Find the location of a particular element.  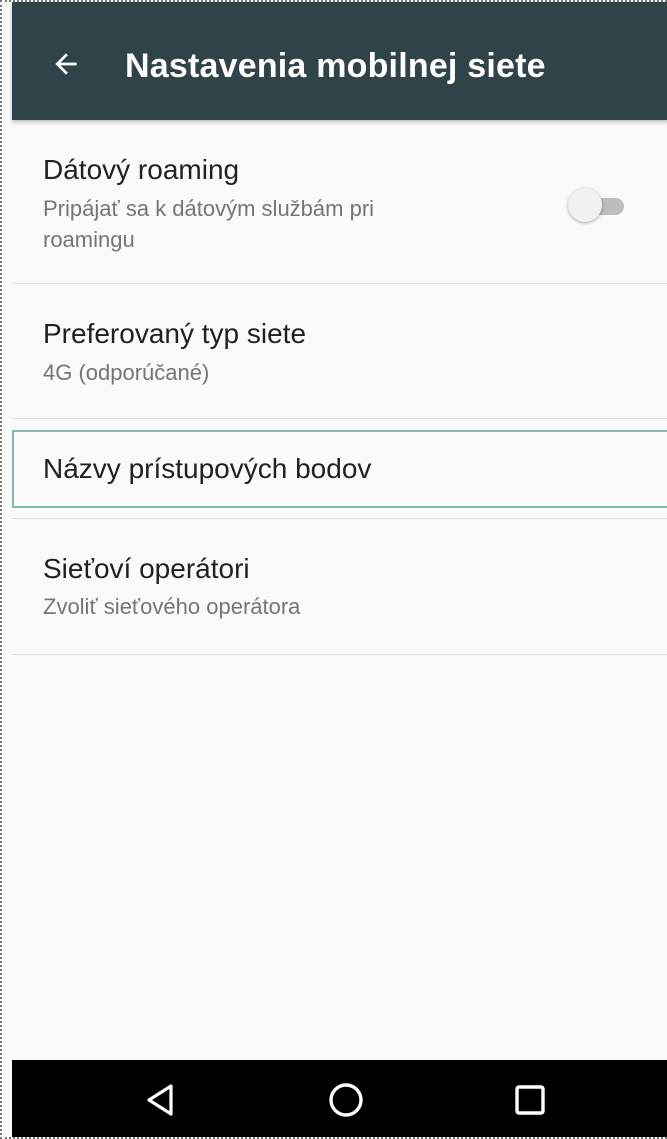

back-button is located at coordinates (66, 64).